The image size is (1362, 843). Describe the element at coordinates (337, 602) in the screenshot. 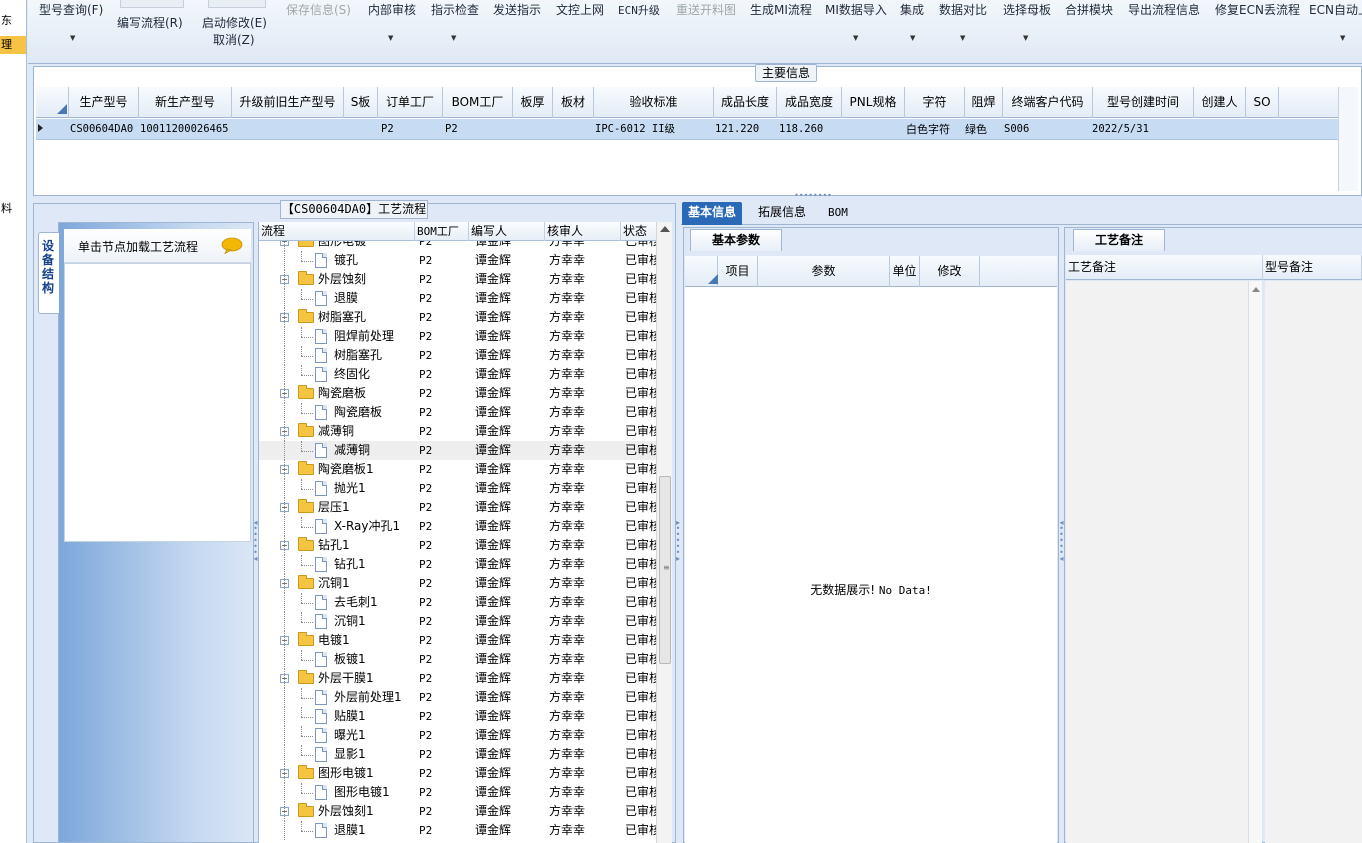

I see `tree-node: 去毛刺1` at that location.